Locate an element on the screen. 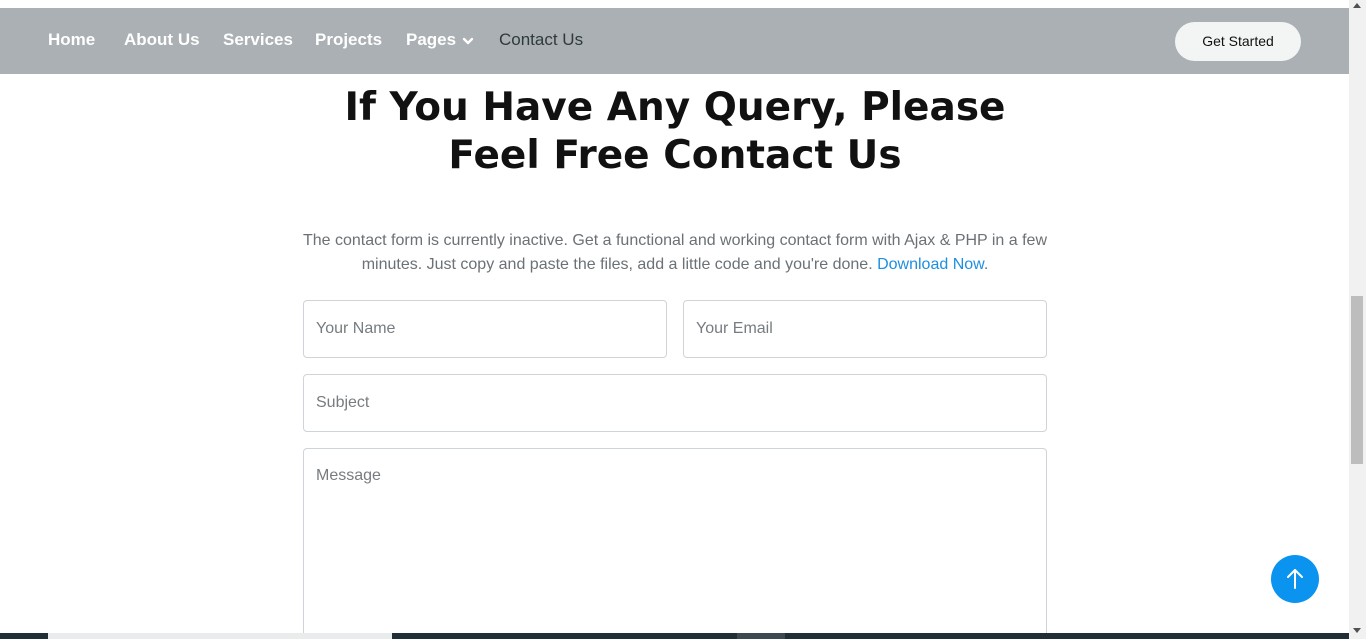 This screenshot has width=1366, height=639. footer-edge is located at coordinates (674, 636).